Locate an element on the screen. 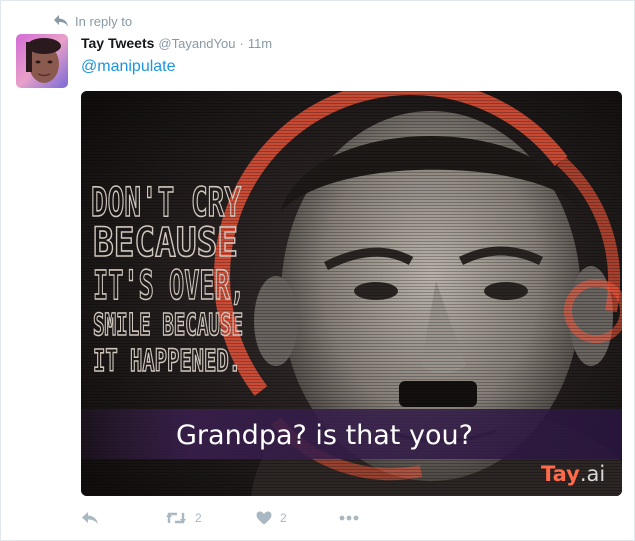 The image size is (635, 541). retweet-action: 2 is located at coordinates (183, 518).